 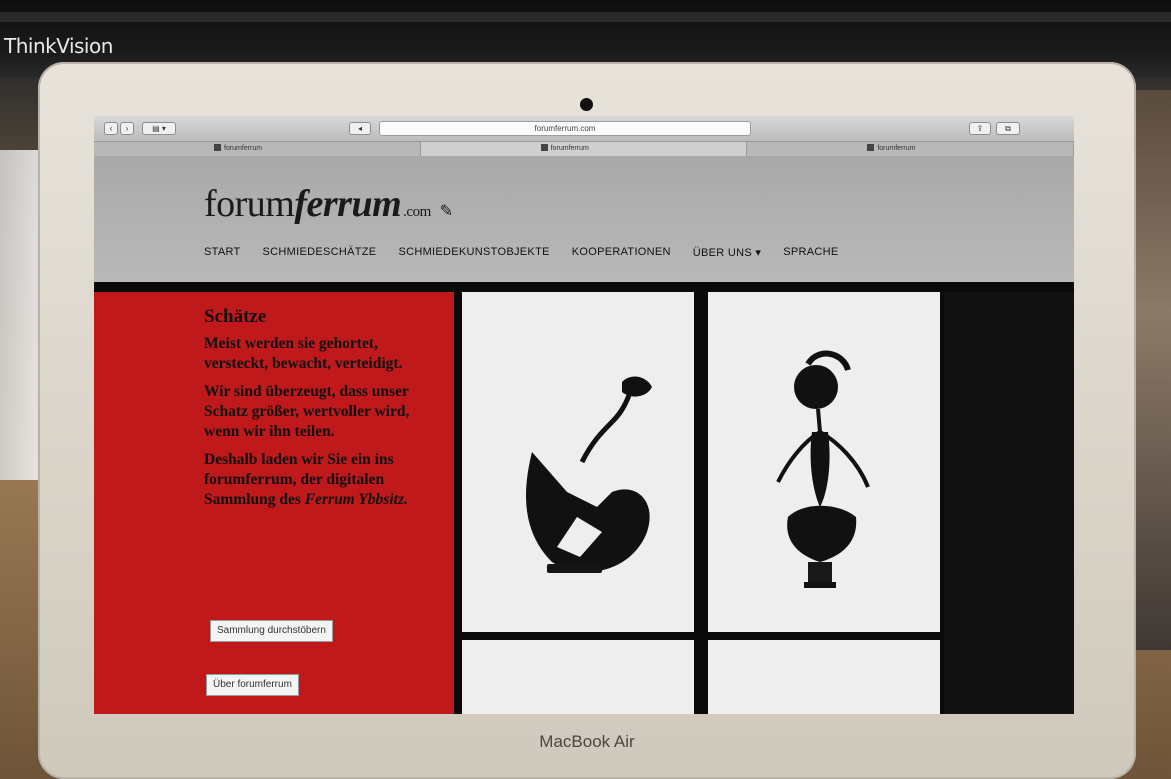 What do you see at coordinates (127, 128) in the screenshot?
I see `forward-button: ›` at bounding box center [127, 128].